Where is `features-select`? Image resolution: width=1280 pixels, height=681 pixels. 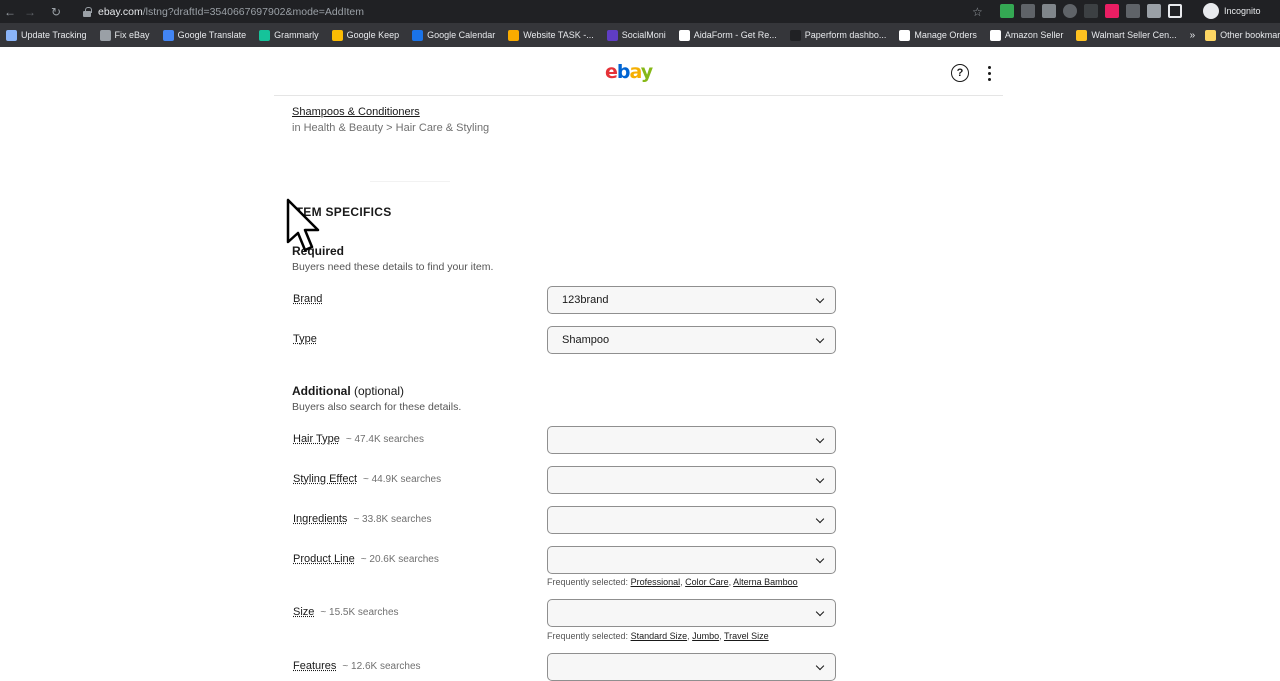 features-select is located at coordinates (691, 667).